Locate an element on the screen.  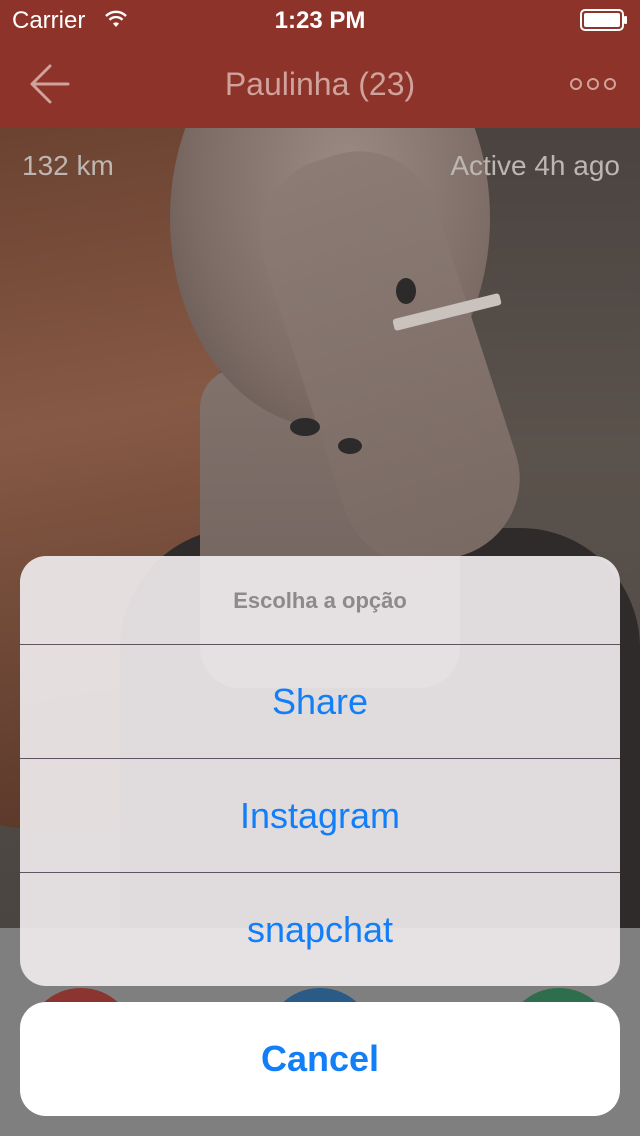
activity-label: Active 4h ago is located at coordinates (535, 165).